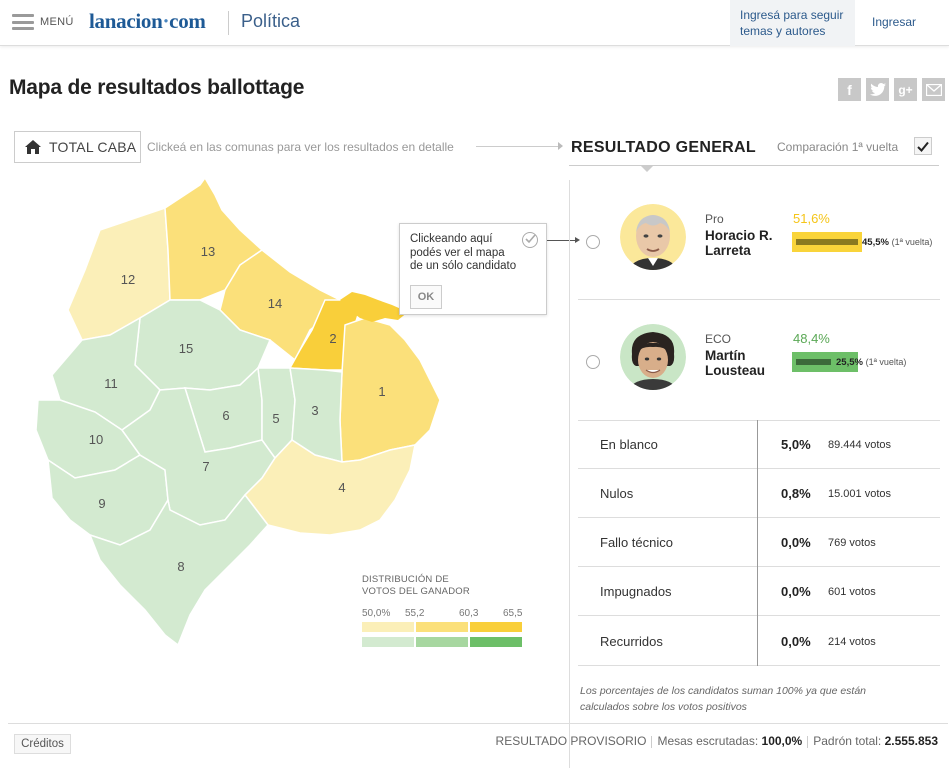  I want to click on google-plus-icon: g+, so click(905, 89).